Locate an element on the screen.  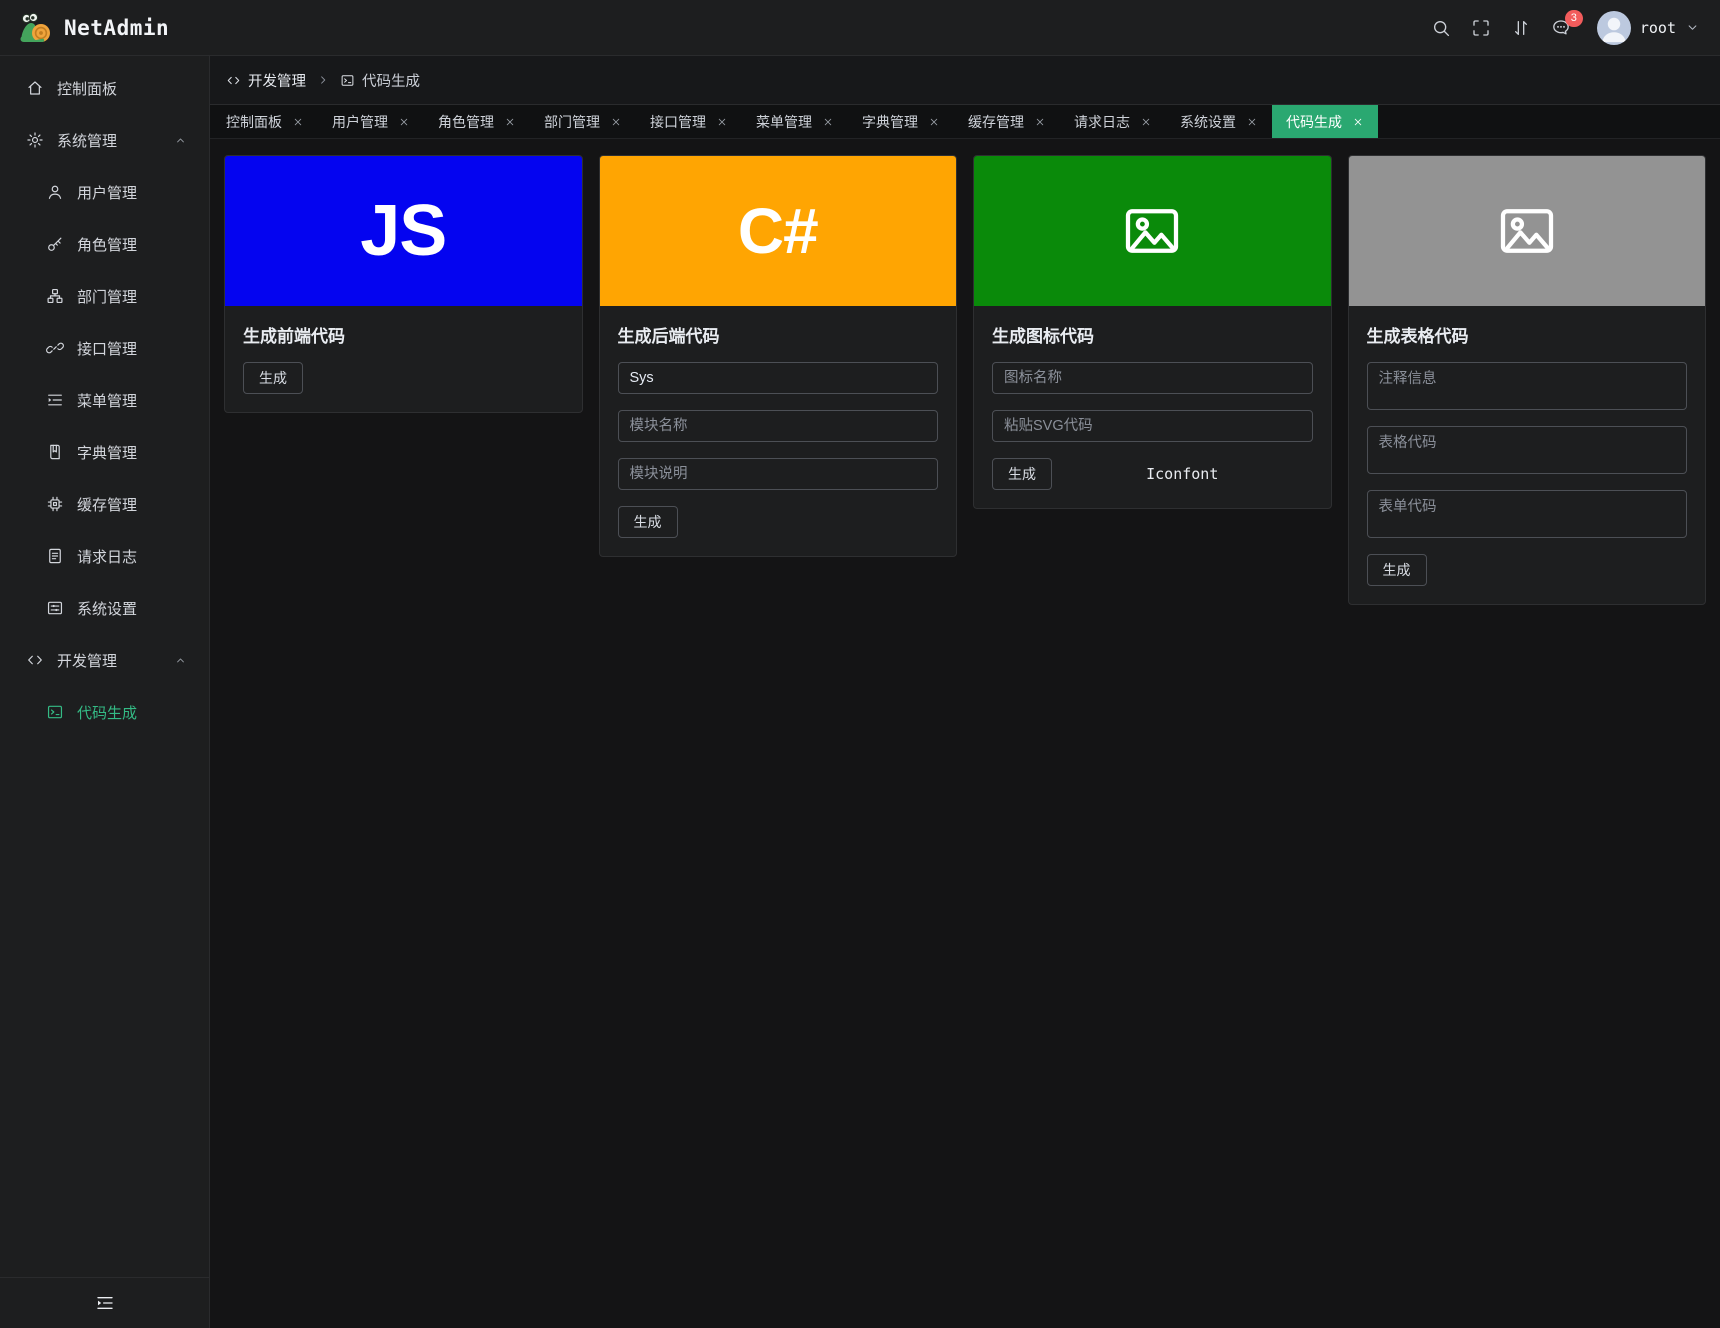
table-card-banner is located at coordinates (1526, 231).